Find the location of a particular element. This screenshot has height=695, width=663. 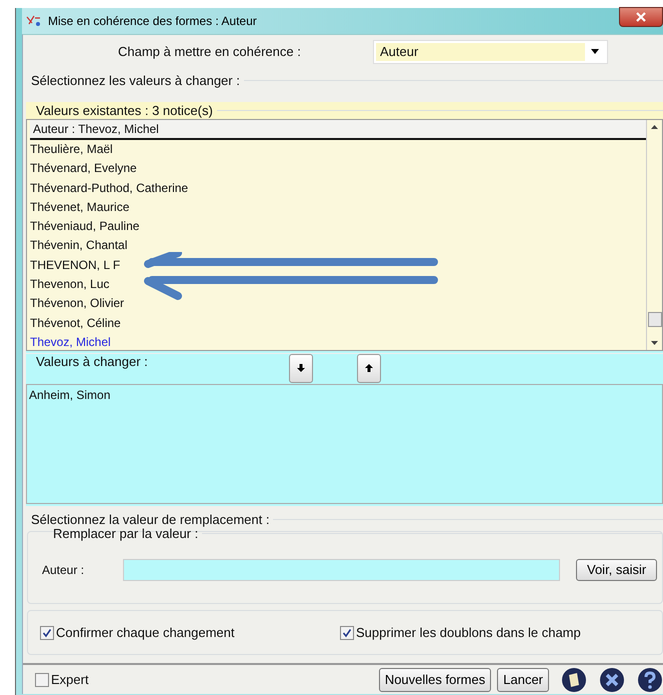

list-item: Thévenard-Puthod, Catherine is located at coordinates (338, 188).